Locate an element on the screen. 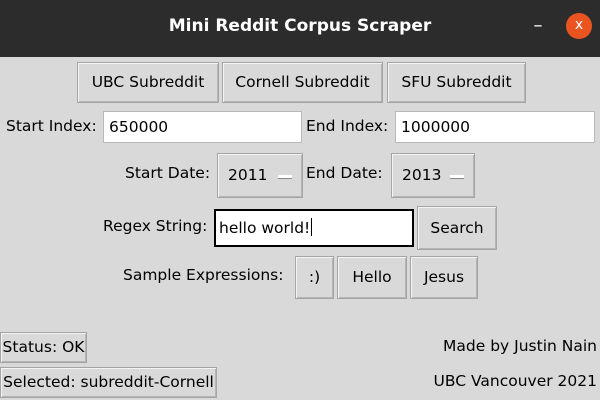  school-credit: UBC Vancouver 2021 is located at coordinates (515, 381).